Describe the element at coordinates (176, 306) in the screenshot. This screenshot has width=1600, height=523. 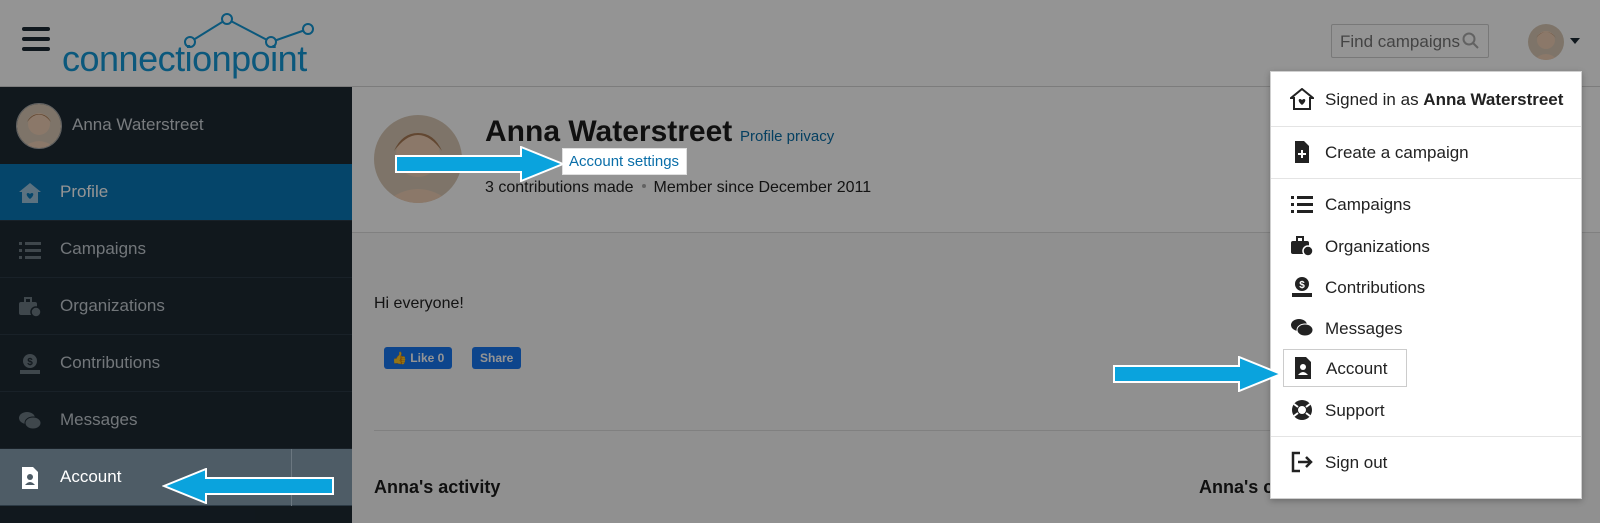
I see `sidebar-item-organizations: Organizations` at that location.